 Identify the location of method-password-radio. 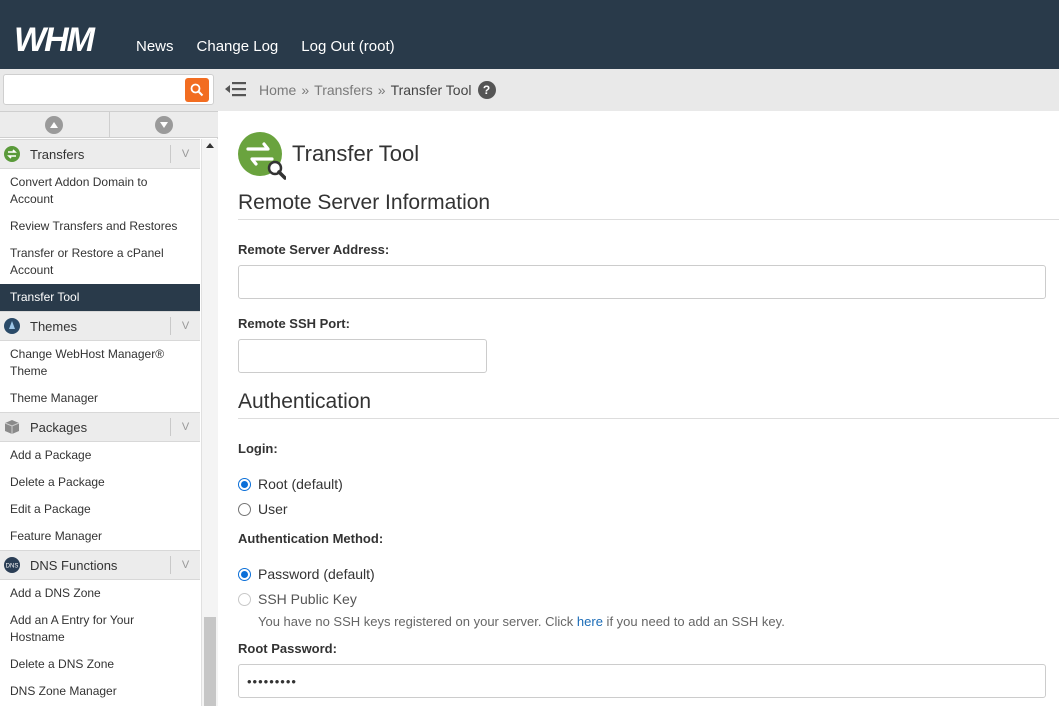
(244, 574).